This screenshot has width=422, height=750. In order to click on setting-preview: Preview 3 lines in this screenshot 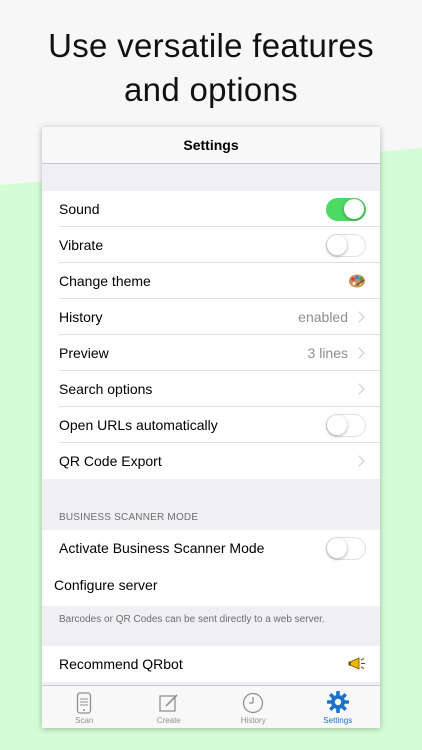, I will do `click(211, 353)`.